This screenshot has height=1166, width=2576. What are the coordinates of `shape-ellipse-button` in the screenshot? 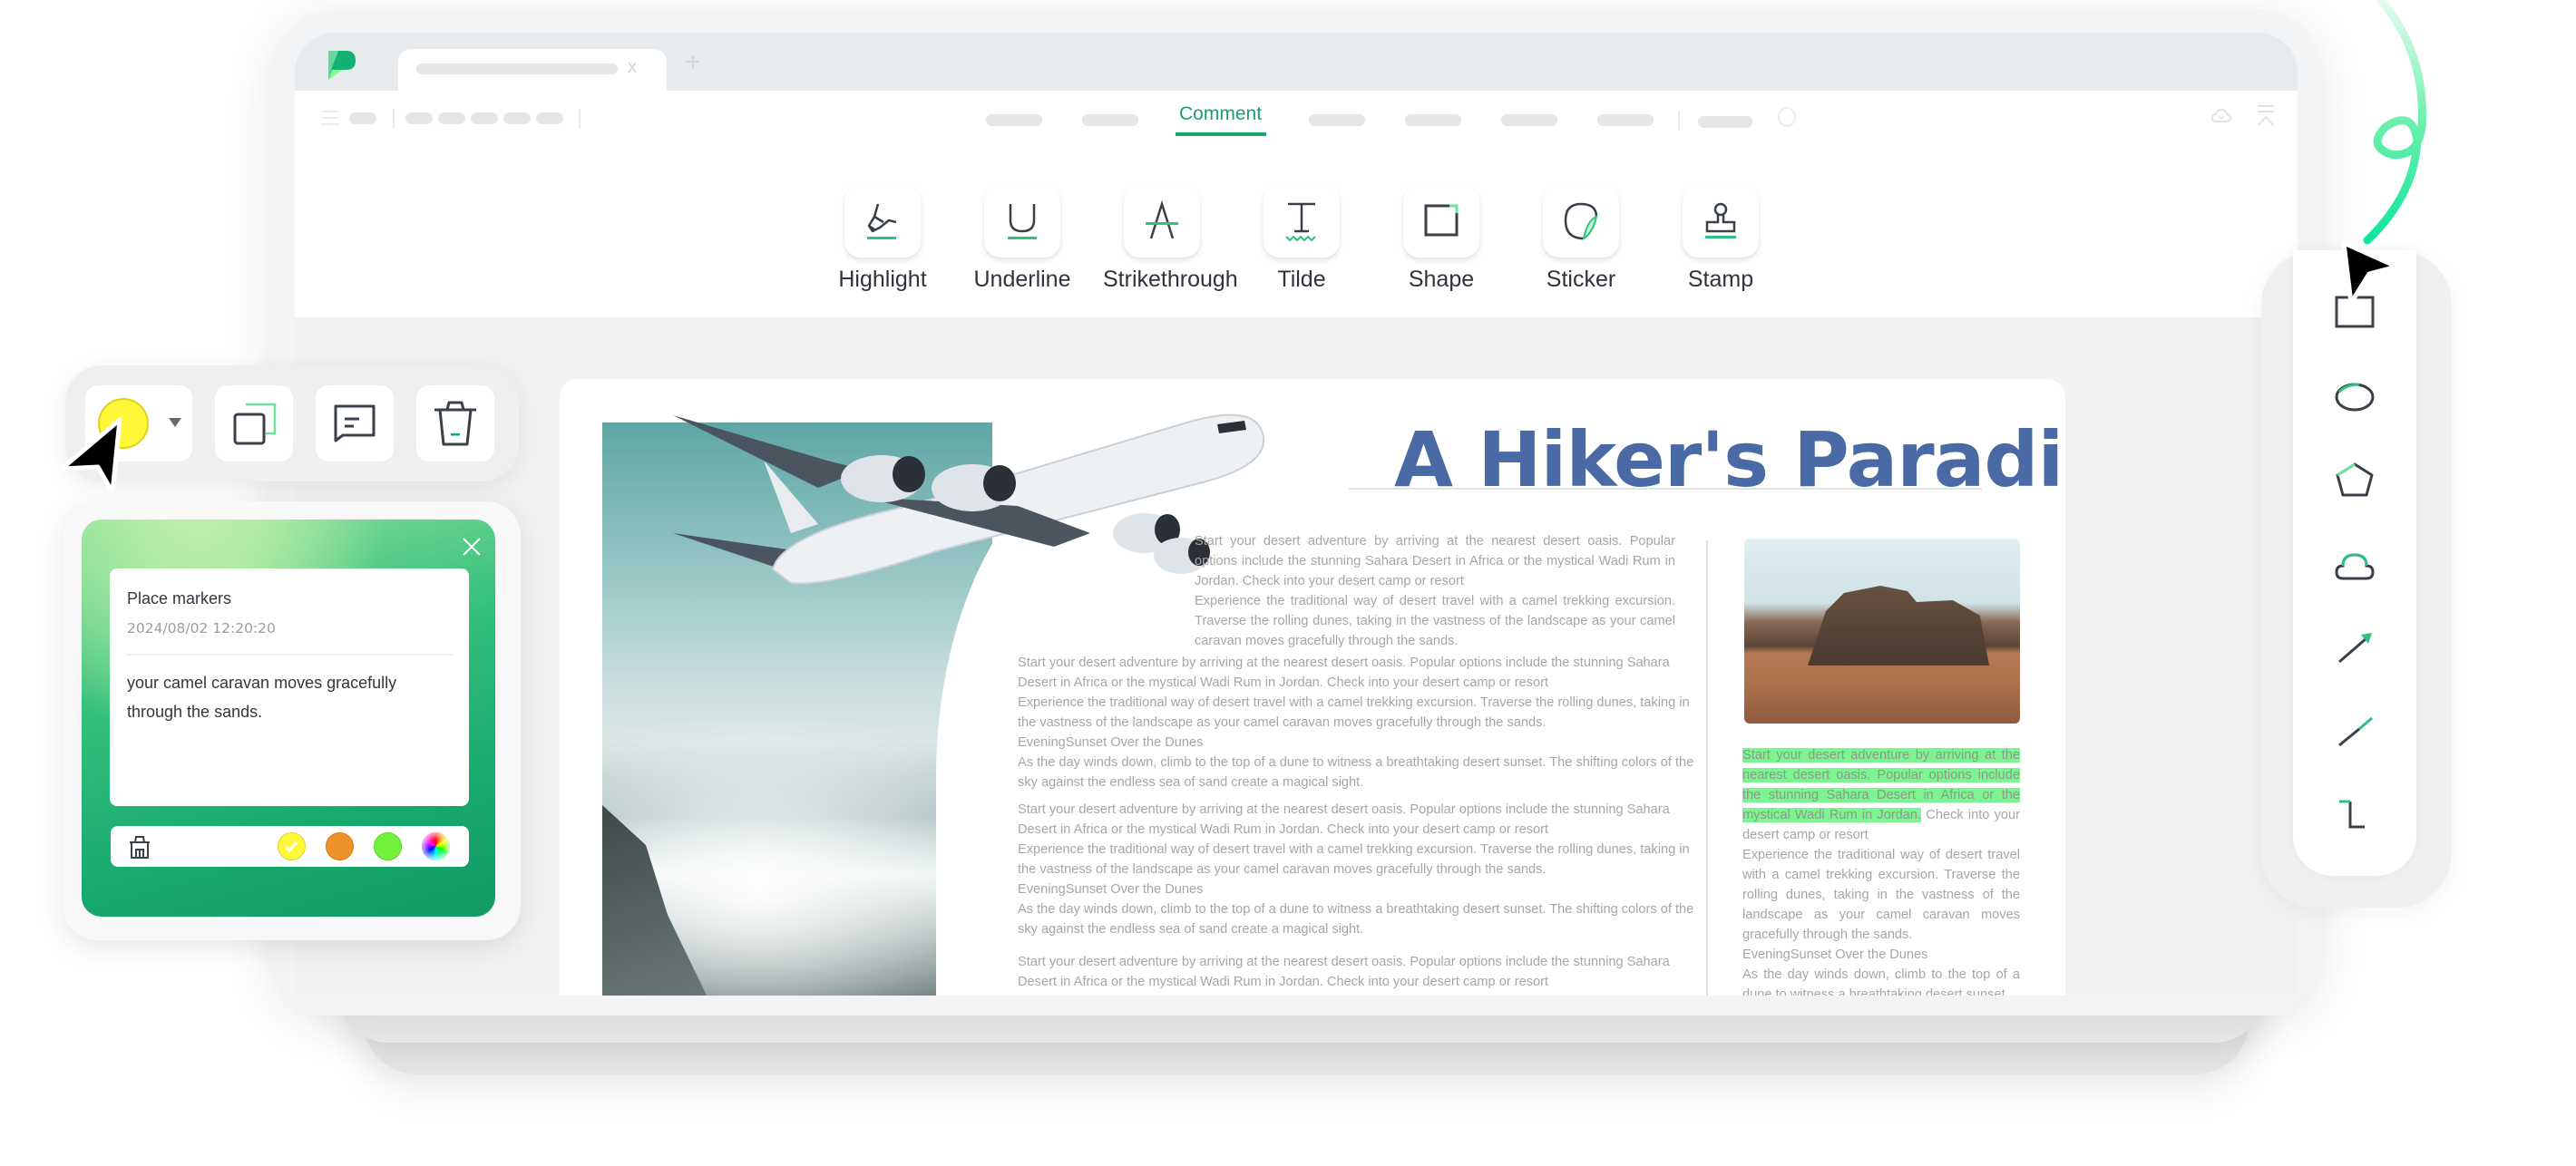 It's located at (2354, 397).